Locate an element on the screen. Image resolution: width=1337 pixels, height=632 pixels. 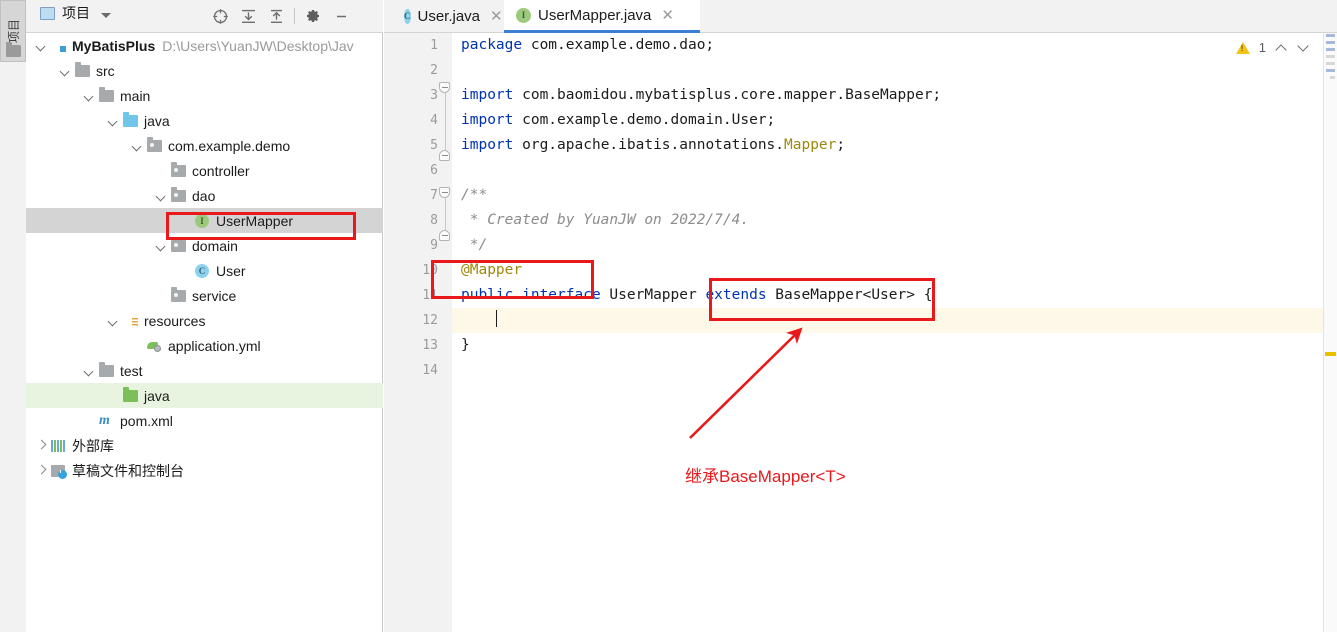
project-window-icon is located at coordinates (47, 13).